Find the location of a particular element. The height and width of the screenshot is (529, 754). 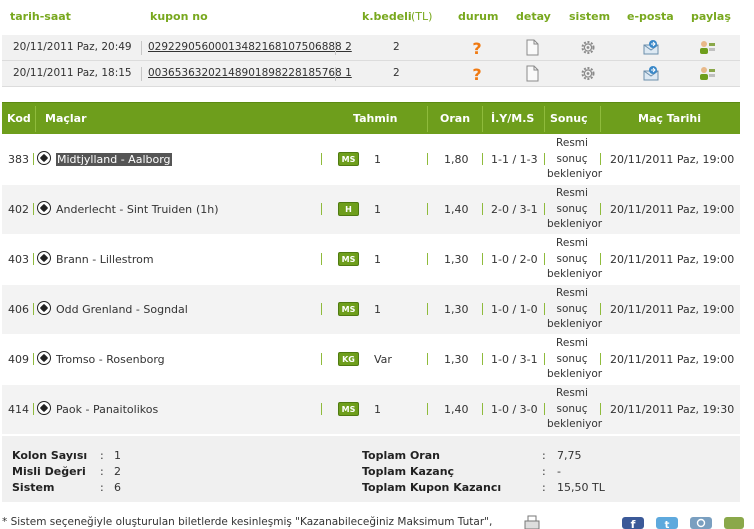

coupon-datetime: 20/11/2011 Paz, 20:49 is located at coordinates (72, 47).